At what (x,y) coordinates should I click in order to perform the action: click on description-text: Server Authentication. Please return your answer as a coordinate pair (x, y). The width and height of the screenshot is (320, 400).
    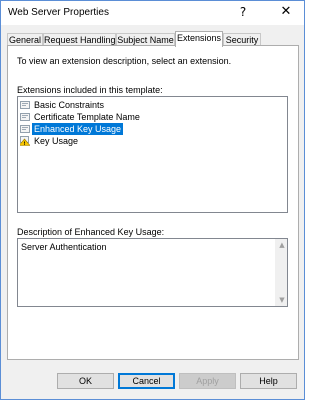
    Looking at the image, I should click on (64, 247).